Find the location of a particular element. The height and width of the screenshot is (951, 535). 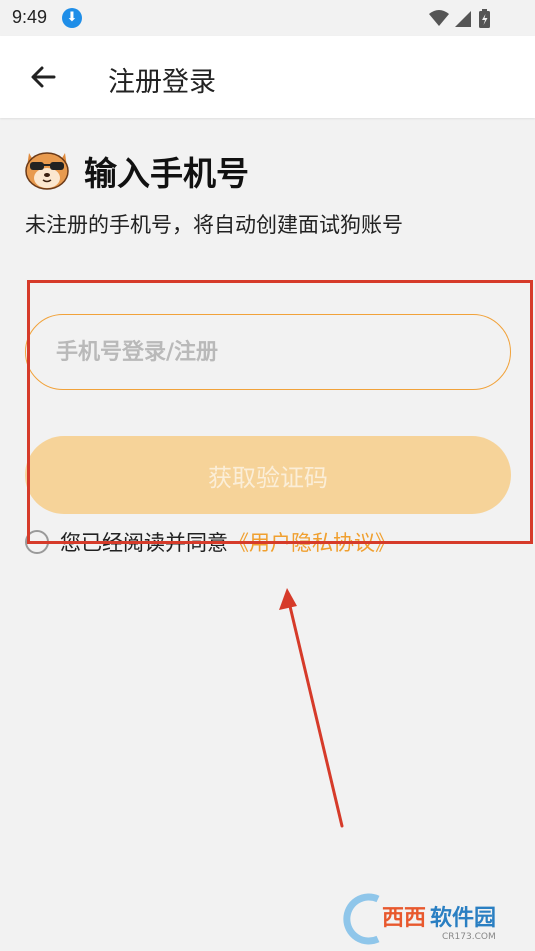

phone-input is located at coordinates (268, 352).